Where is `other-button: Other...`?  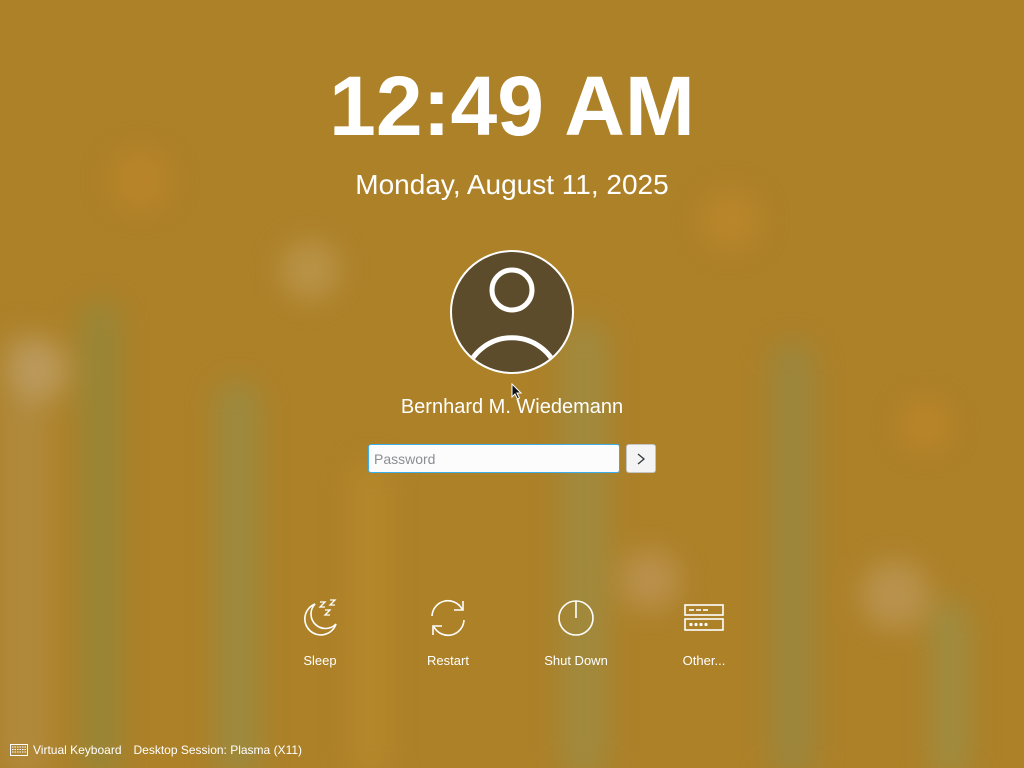
other-button: Other... is located at coordinates (704, 634).